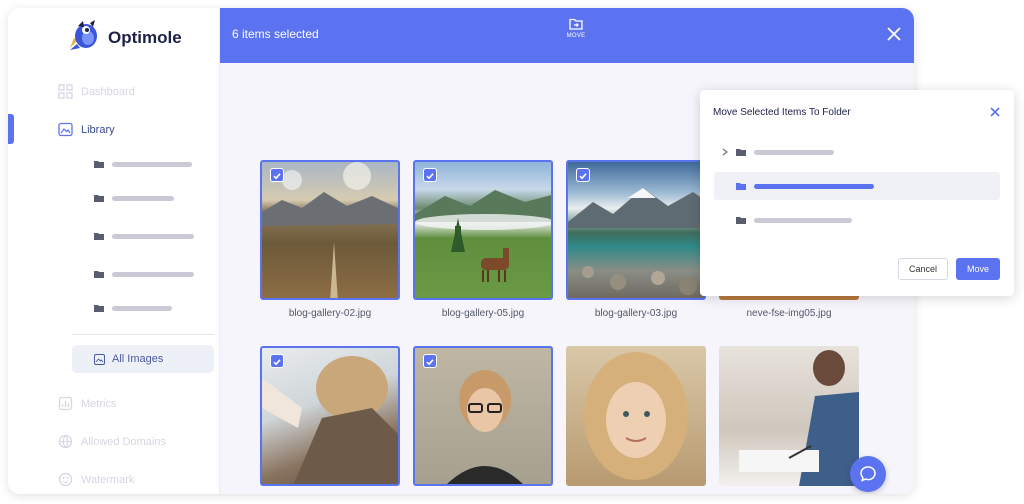  What do you see at coordinates (782, 112) in the screenshot?
I see `dialog-title: Move Selected Items To Folder` at bounding box center [782, 112].